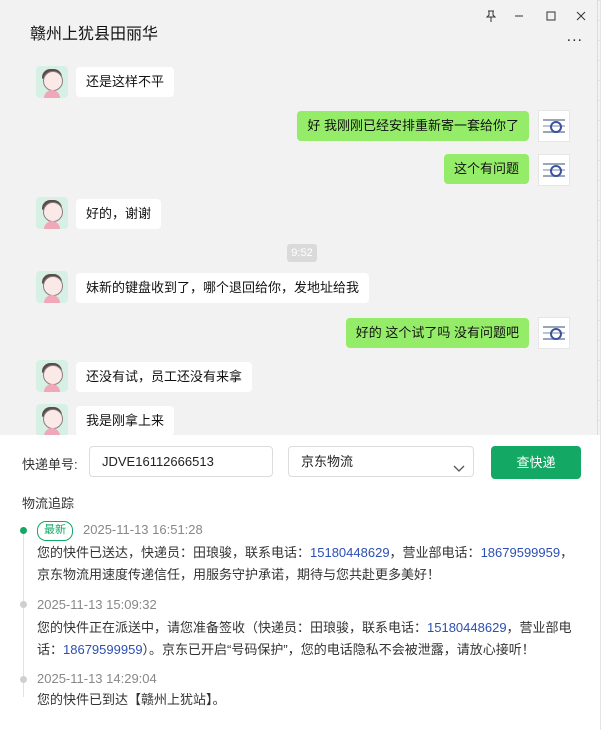 This screenshot has height=730, width=601. What do you see at coordinates (119, 214) in the screenshot?
I see `message-bubble-incoming: 好的，谢谢` at bounding box center [119, 214].